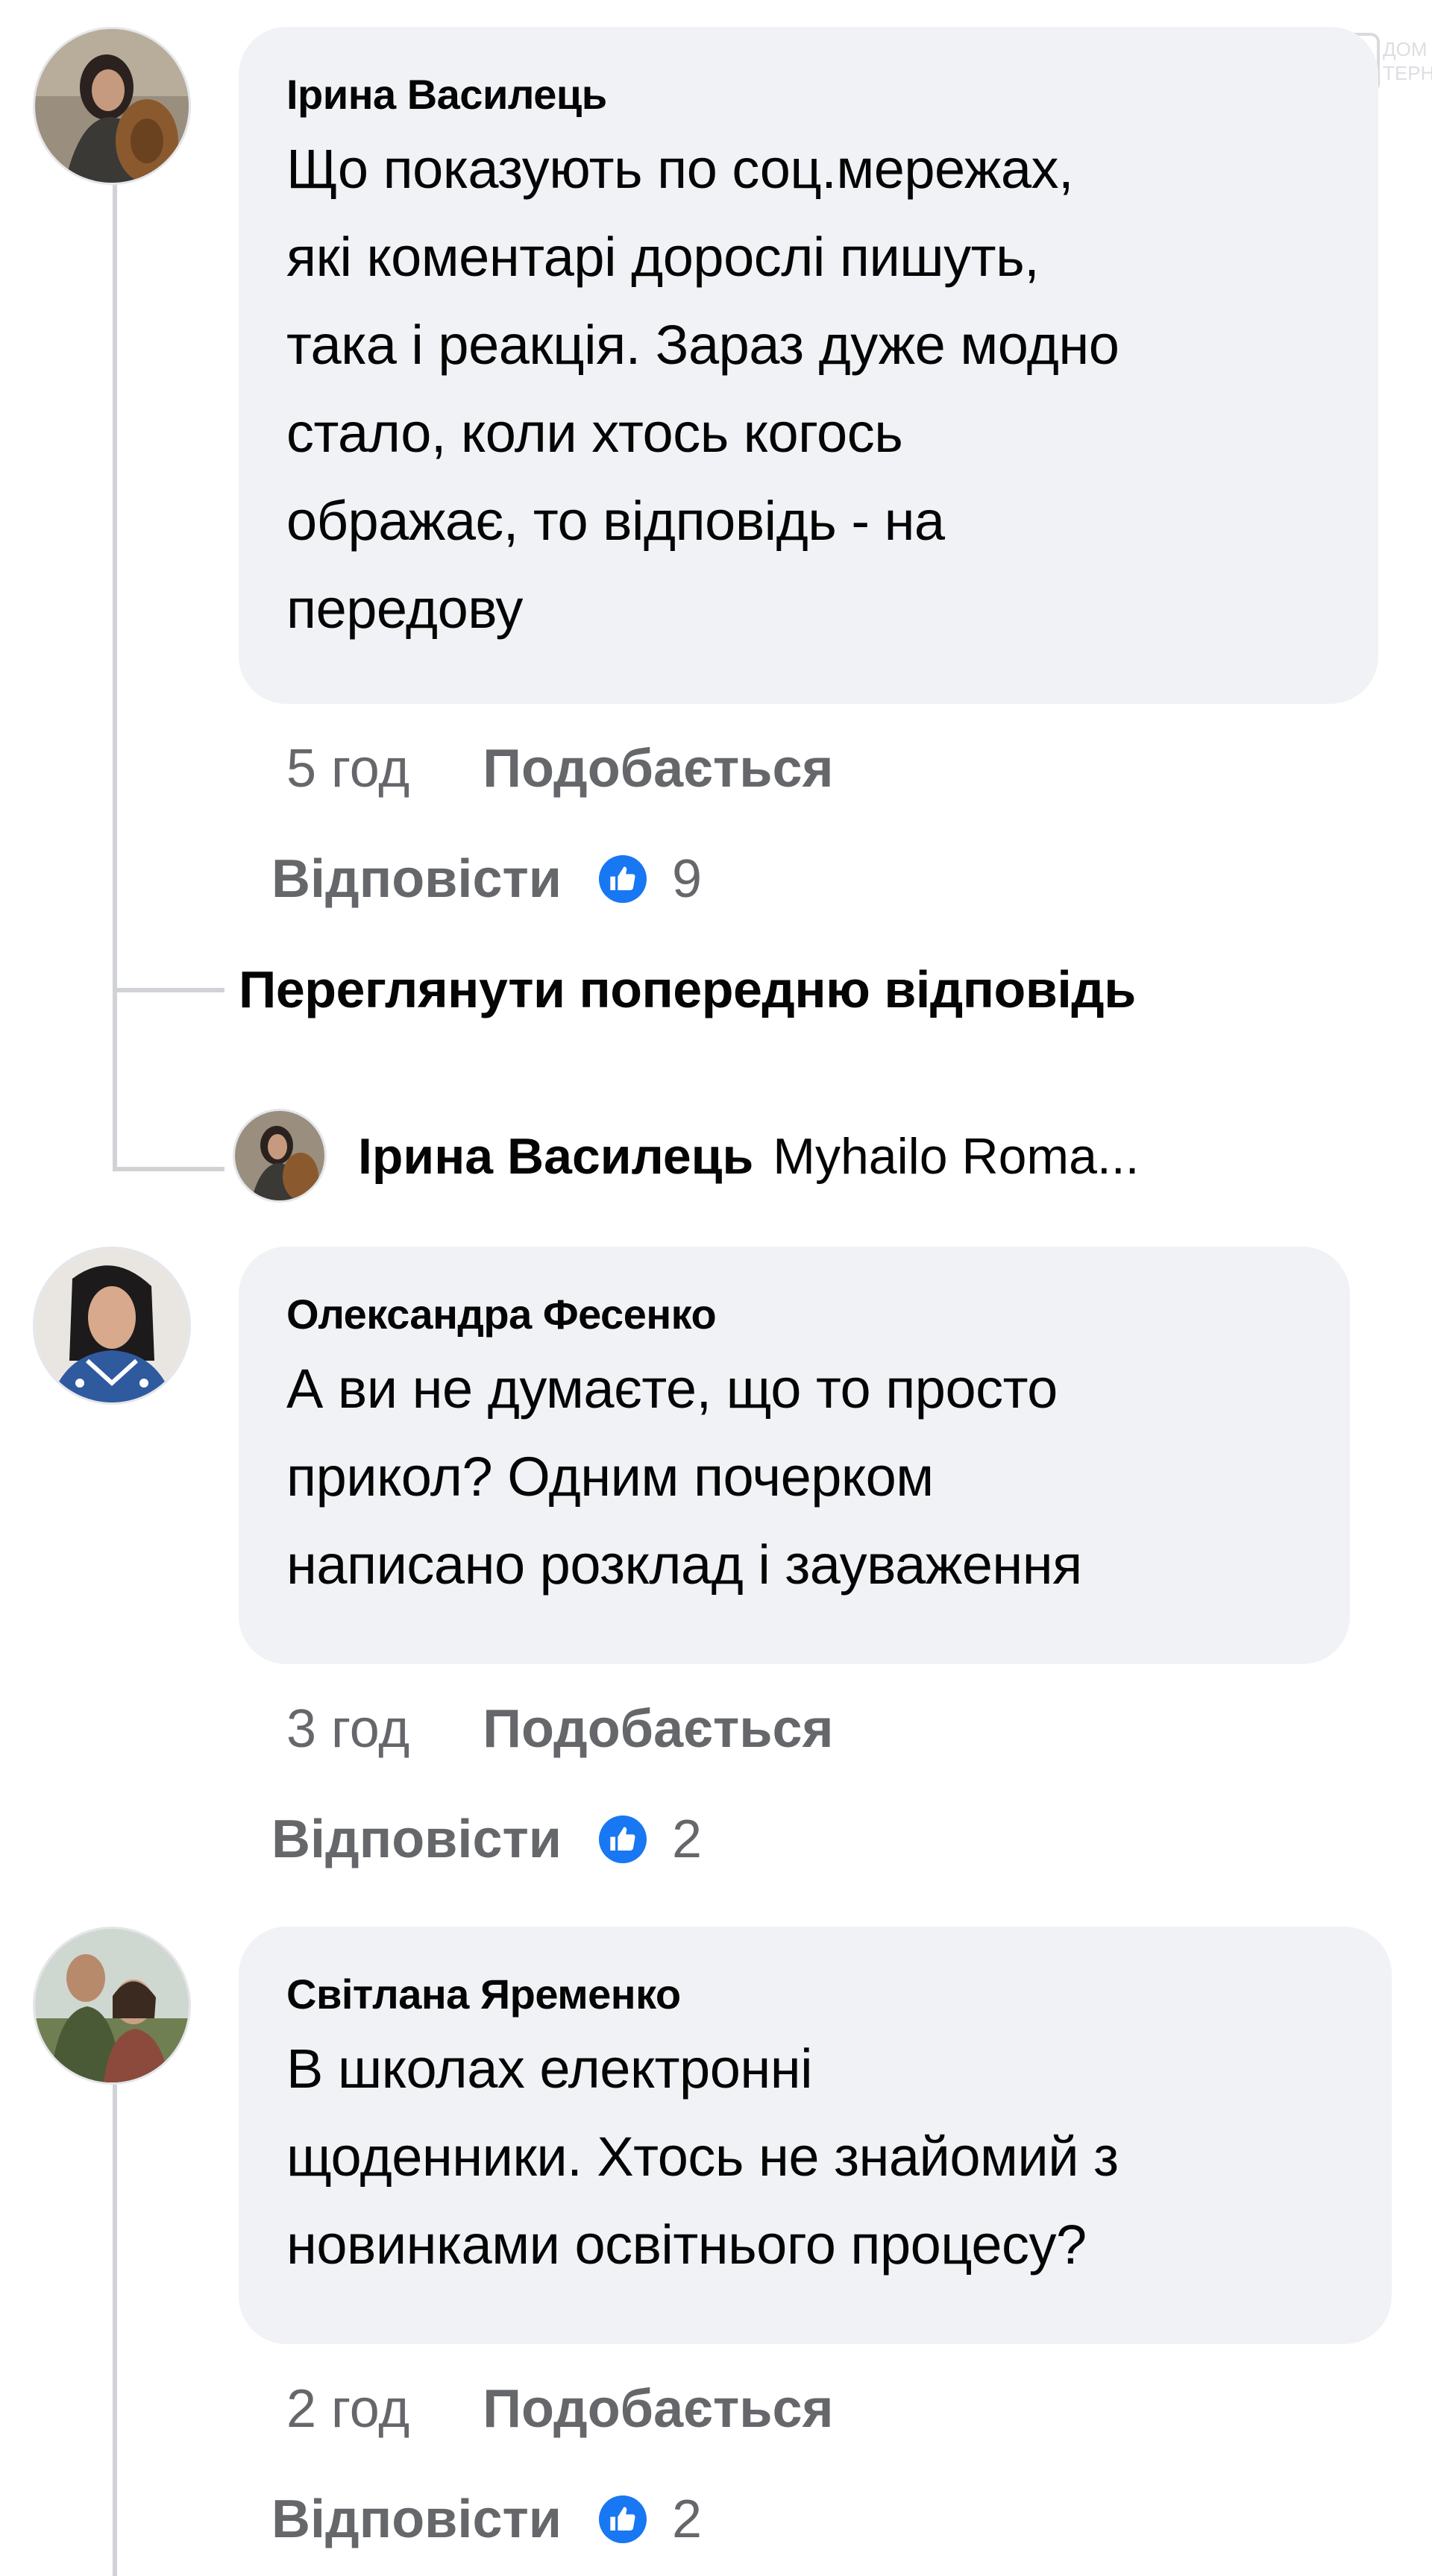  What do you see at coordinates (555, 1156) in the screenshot?
I see `reply-author: Ірина Василець` at bounding box center [555, 1156].